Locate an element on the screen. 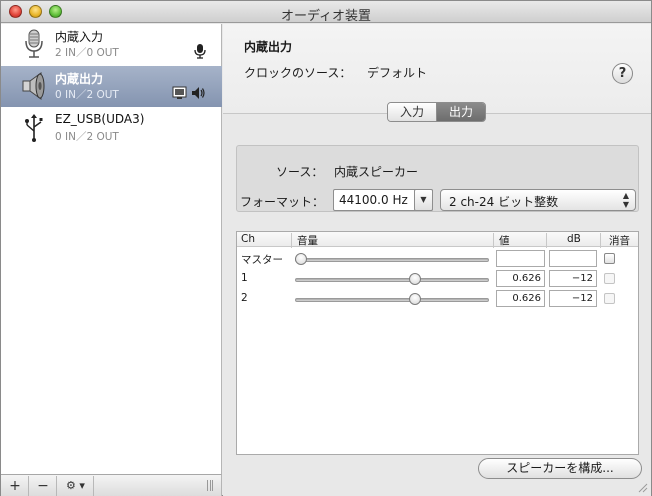 The width and height of the screenshot is (652, 496). io-tab-control: 入力 出力 is located at coordinates (437, 112).